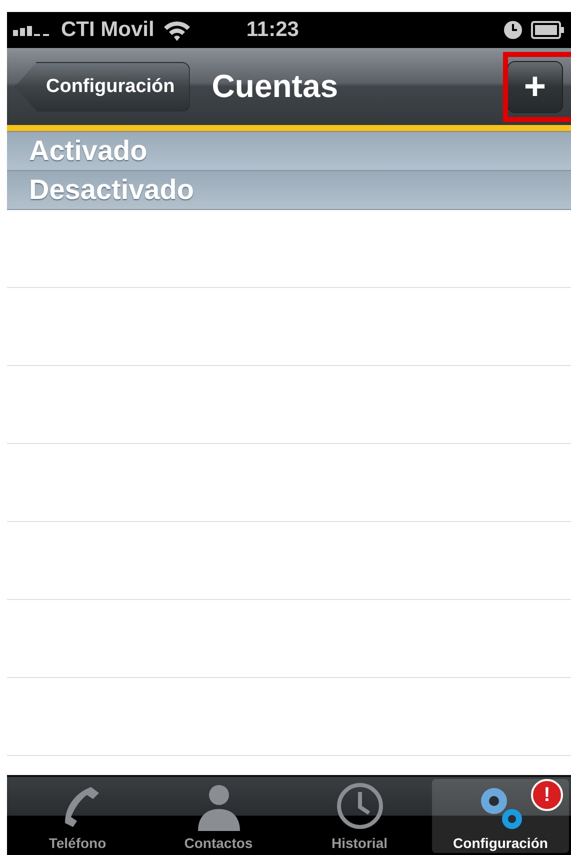  I want to click on carrier-name: CTI Movil, so click(107, 30).